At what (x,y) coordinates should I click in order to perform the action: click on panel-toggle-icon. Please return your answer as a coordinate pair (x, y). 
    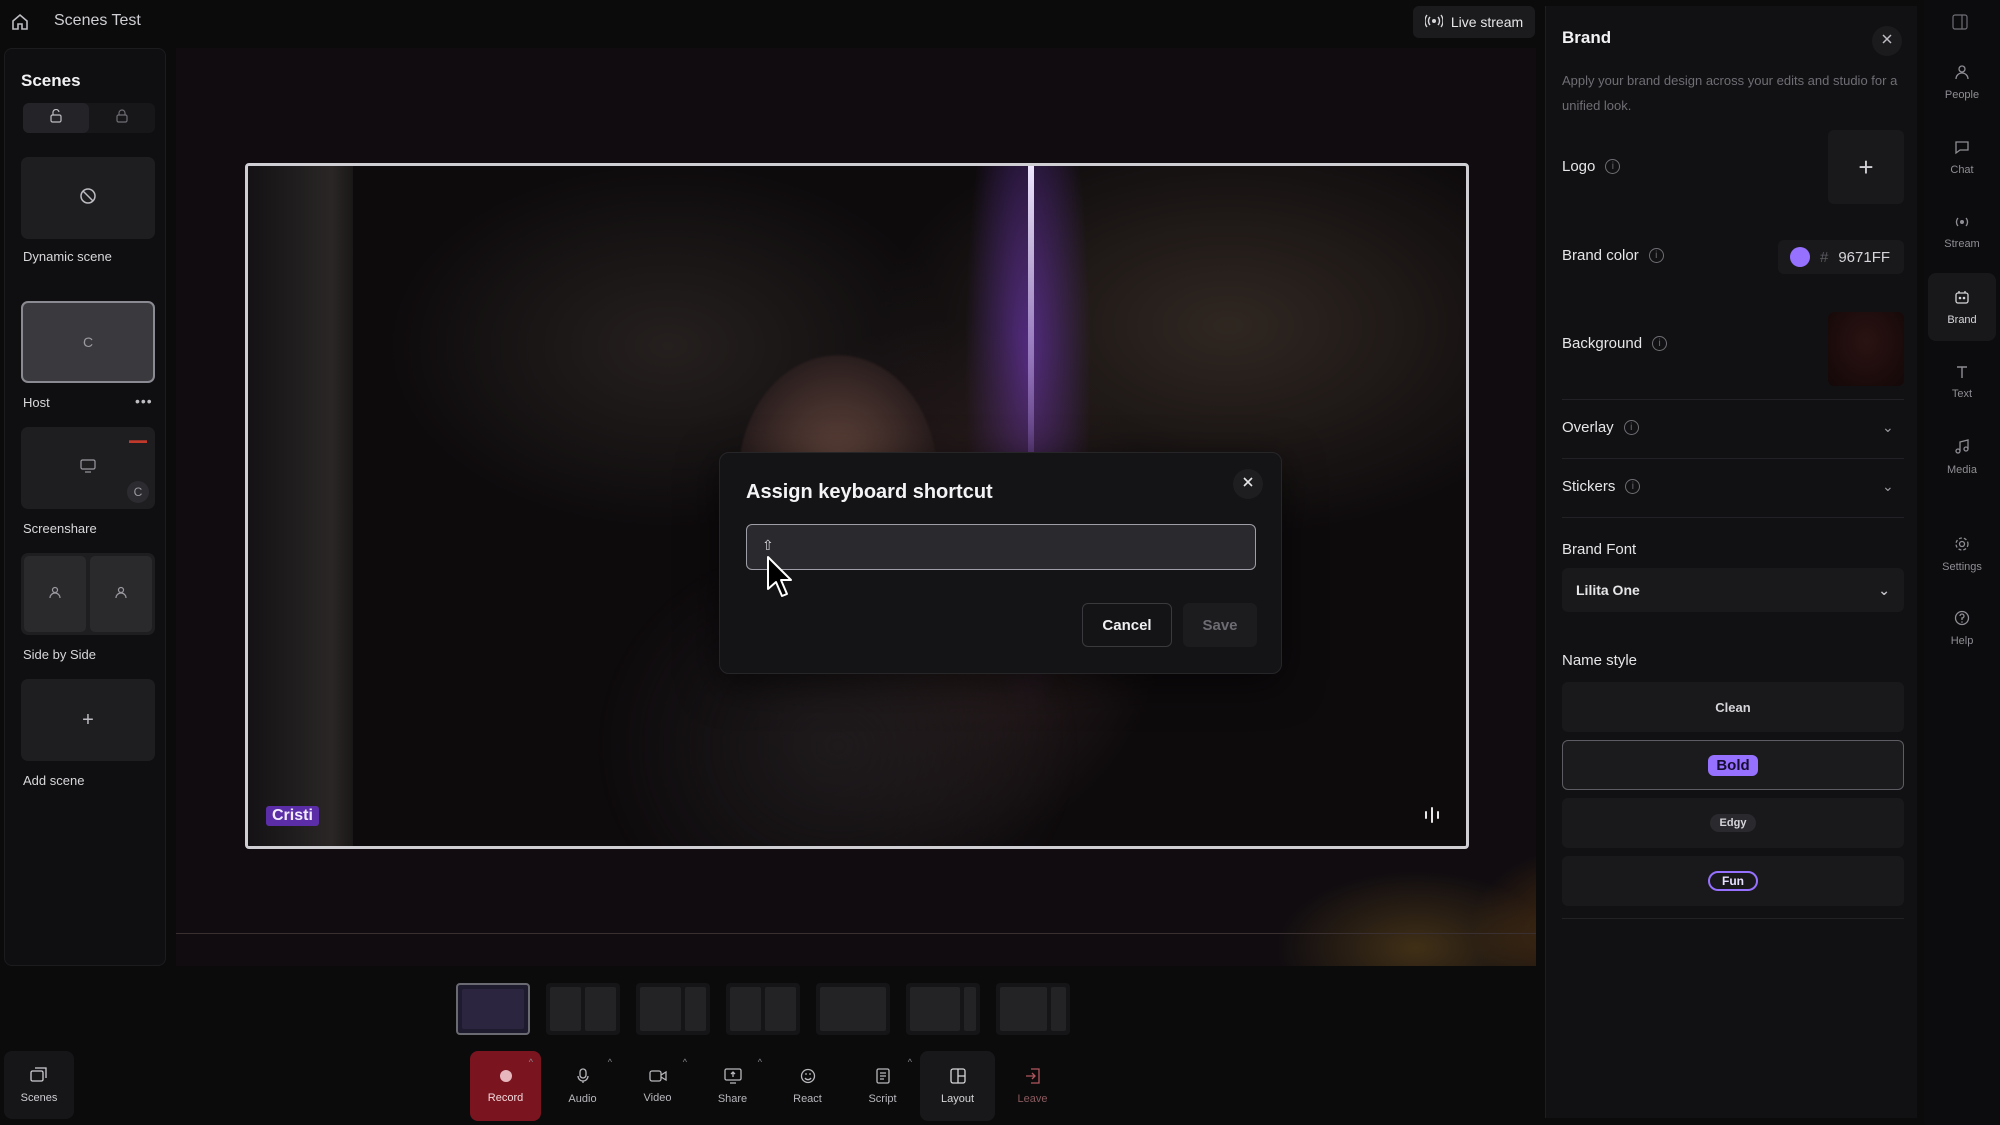
    Looking at the image, I should click on (1960, 24).